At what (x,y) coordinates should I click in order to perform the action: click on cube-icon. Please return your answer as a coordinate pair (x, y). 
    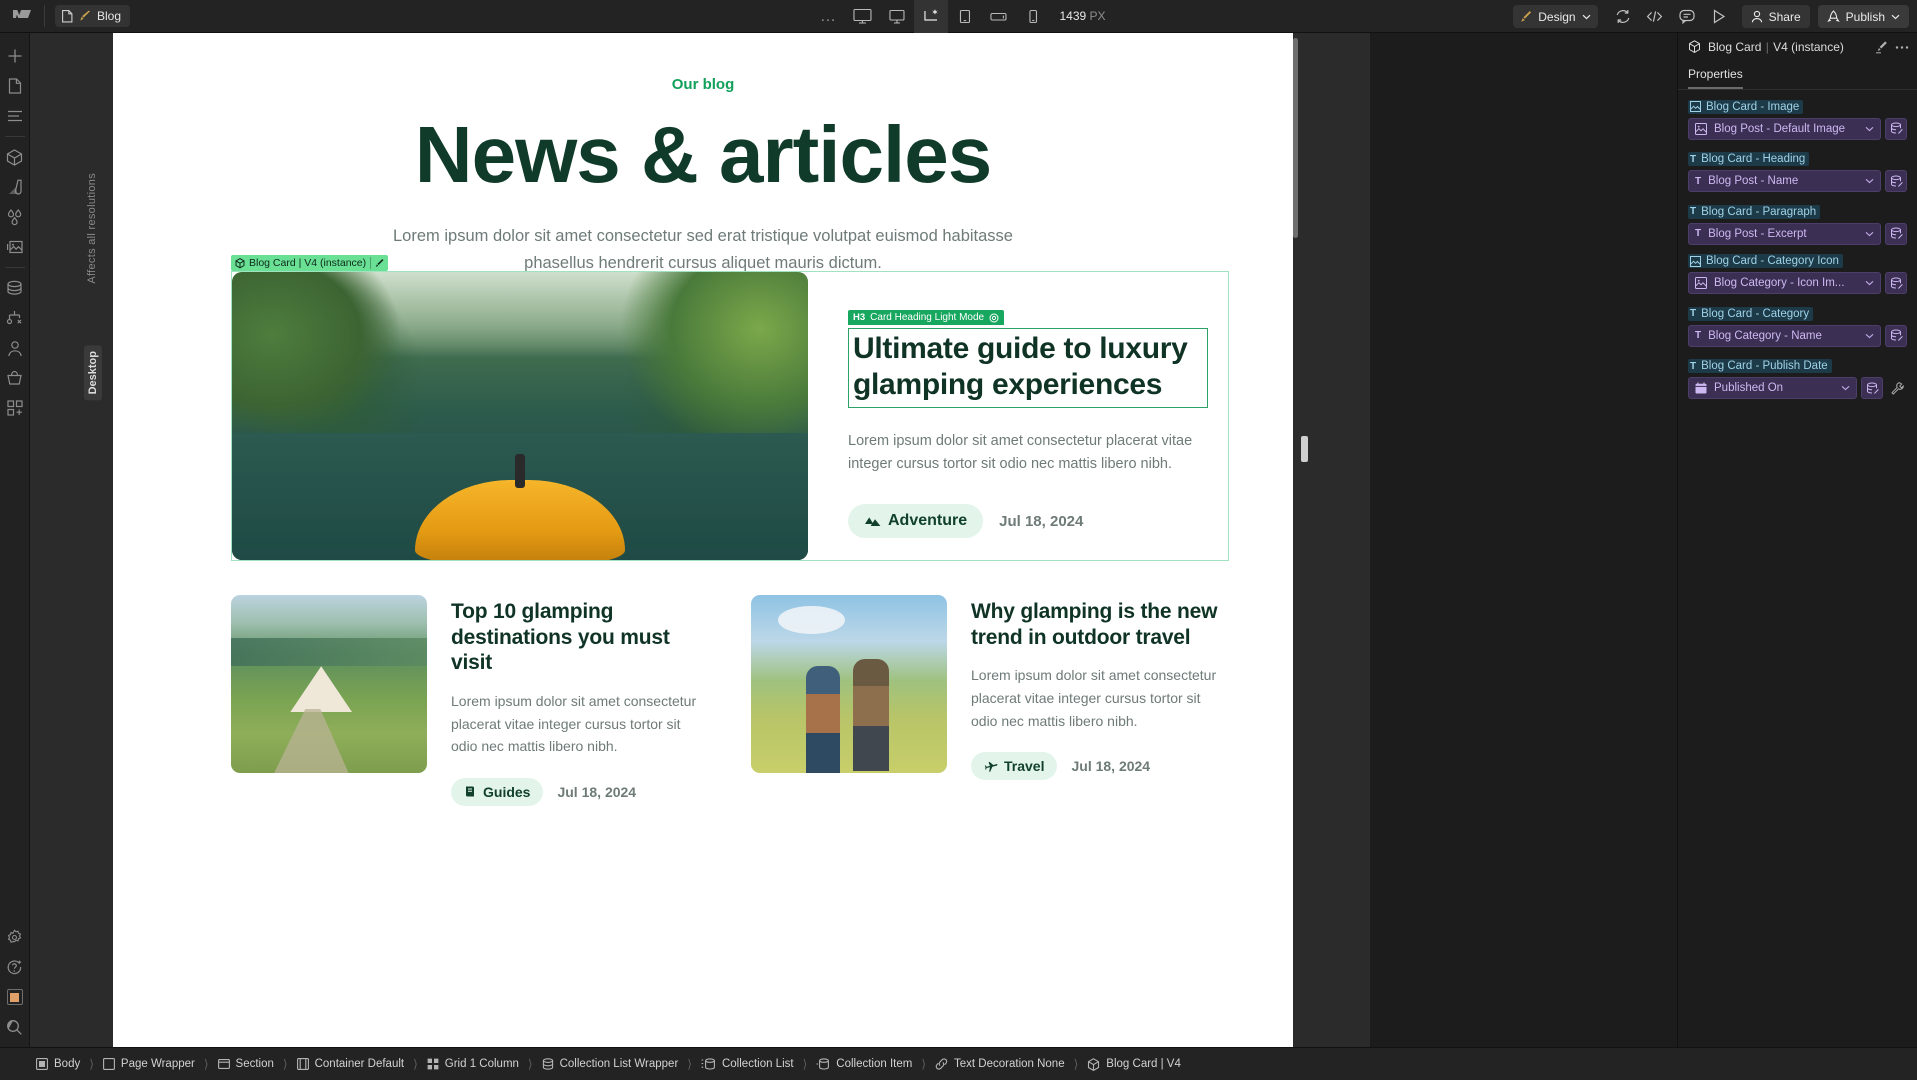
    Looking at the image, I should click on (15, 157).